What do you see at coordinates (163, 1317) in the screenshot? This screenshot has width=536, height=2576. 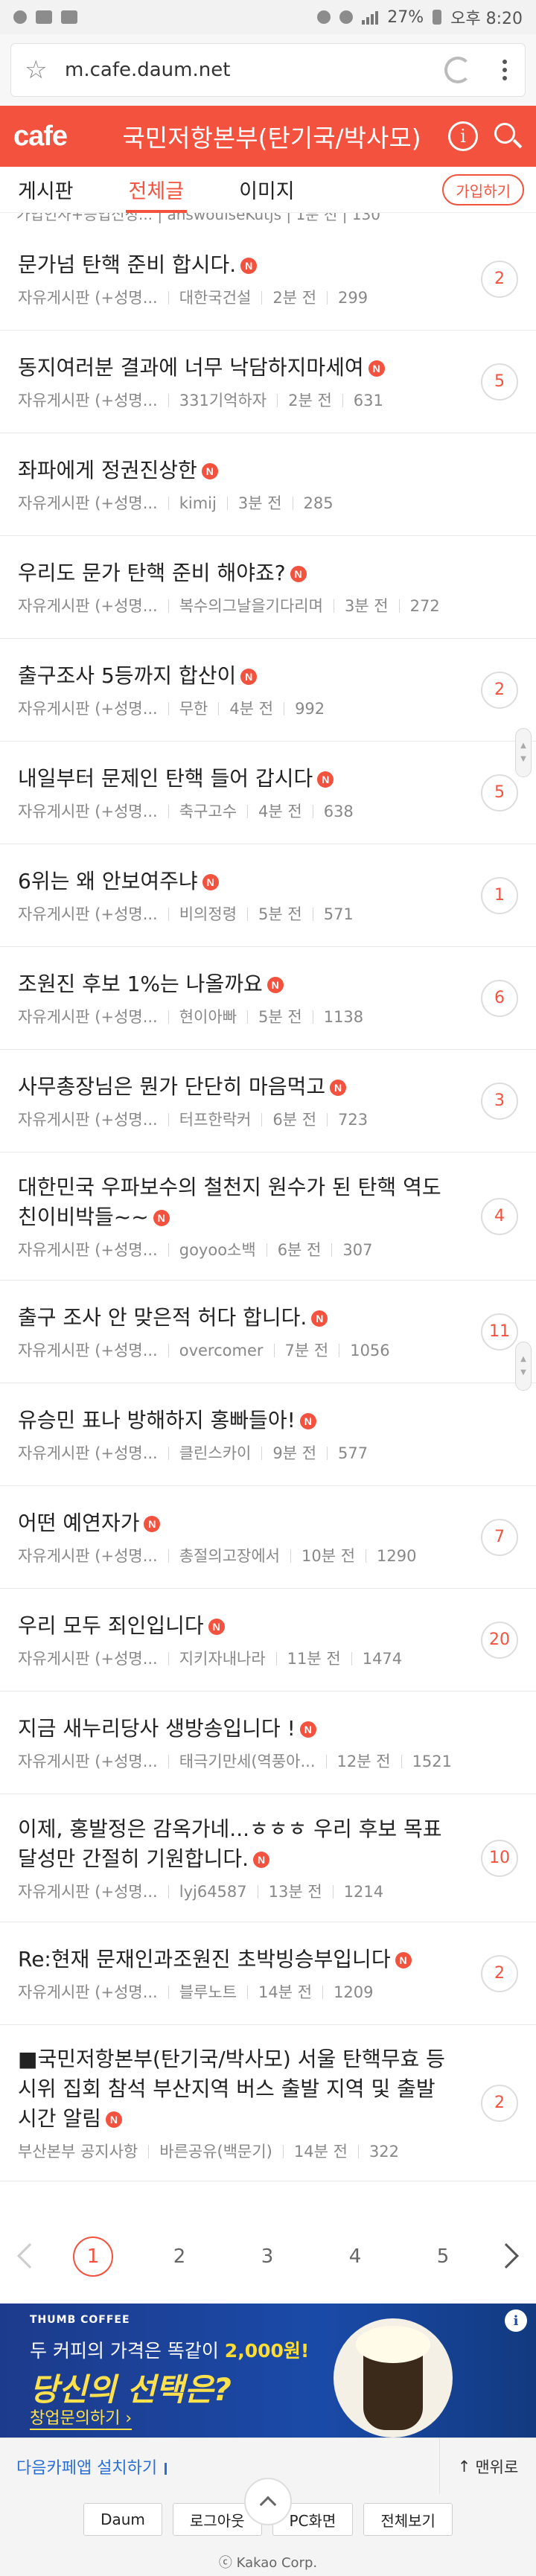 I see `post-title-text: 출구 조사 안 맞은적 허다 합니다.` at bounding box center [163, 1317].